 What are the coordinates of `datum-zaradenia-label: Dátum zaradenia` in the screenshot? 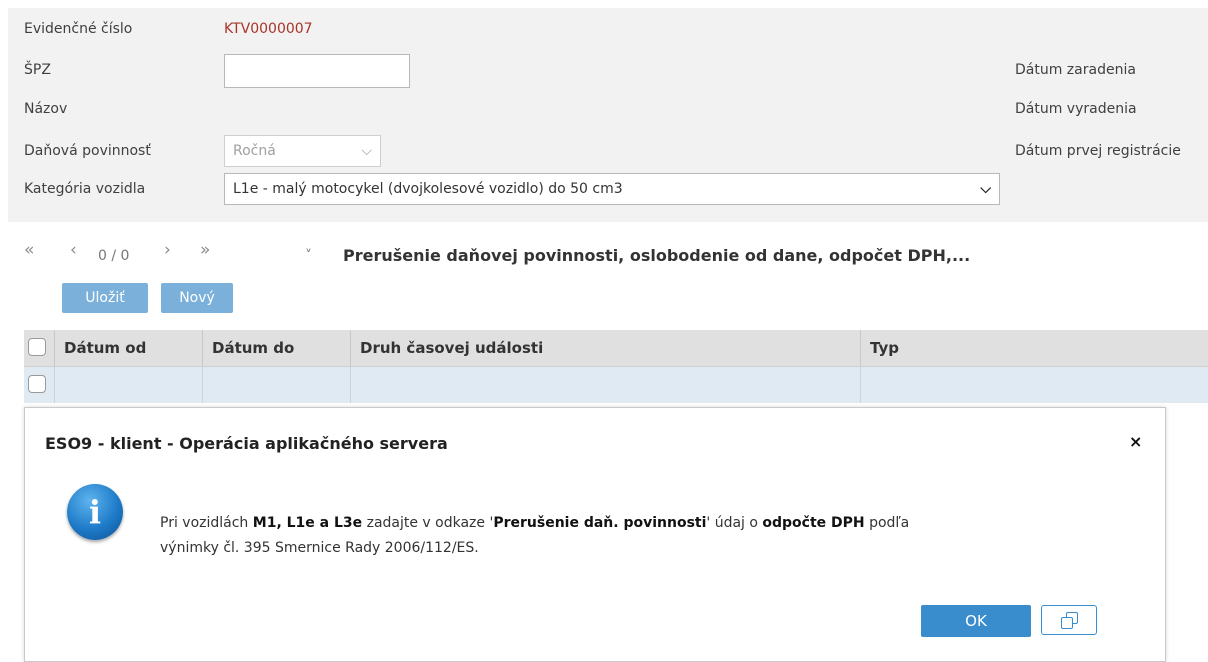 It's located at (1075, 70).